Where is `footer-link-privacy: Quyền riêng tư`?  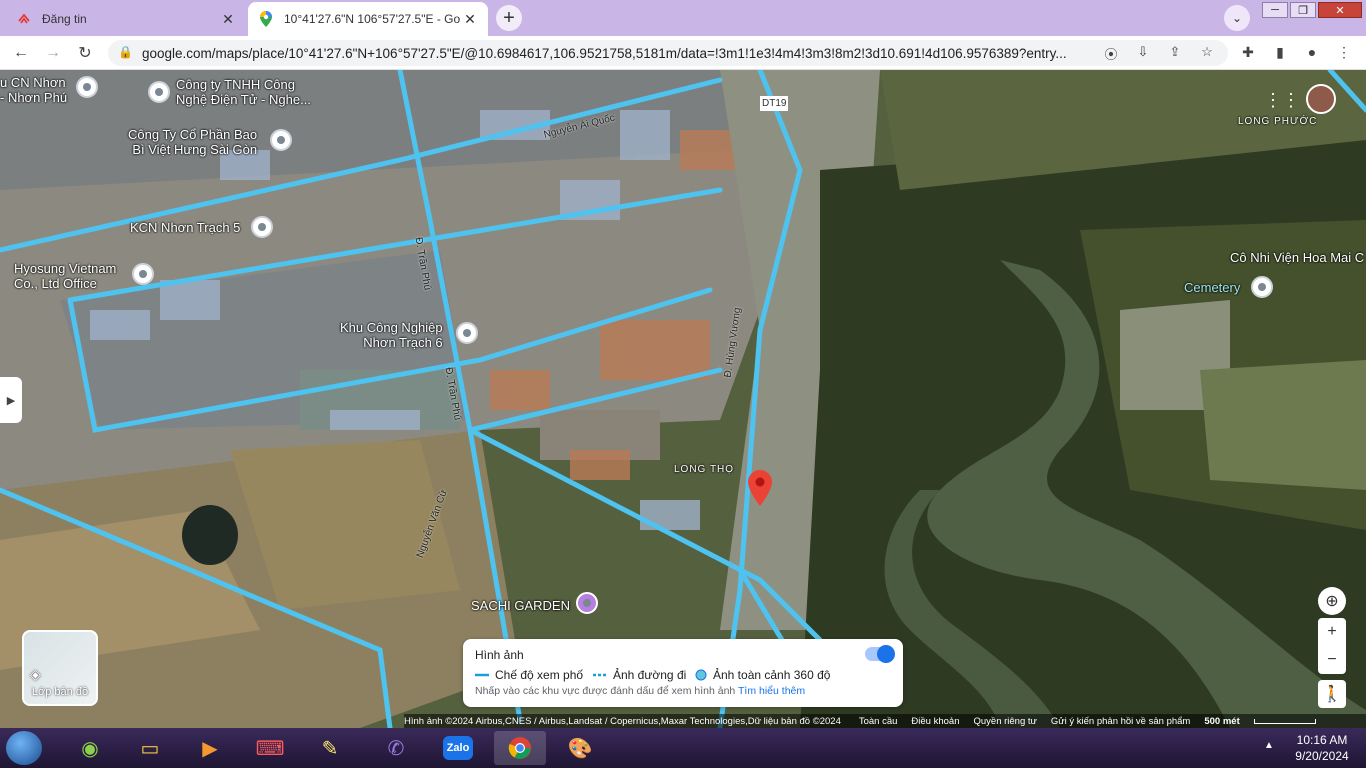 footer-link-privacy: Quyền riêng tư is located at coordinates (1004, 721).